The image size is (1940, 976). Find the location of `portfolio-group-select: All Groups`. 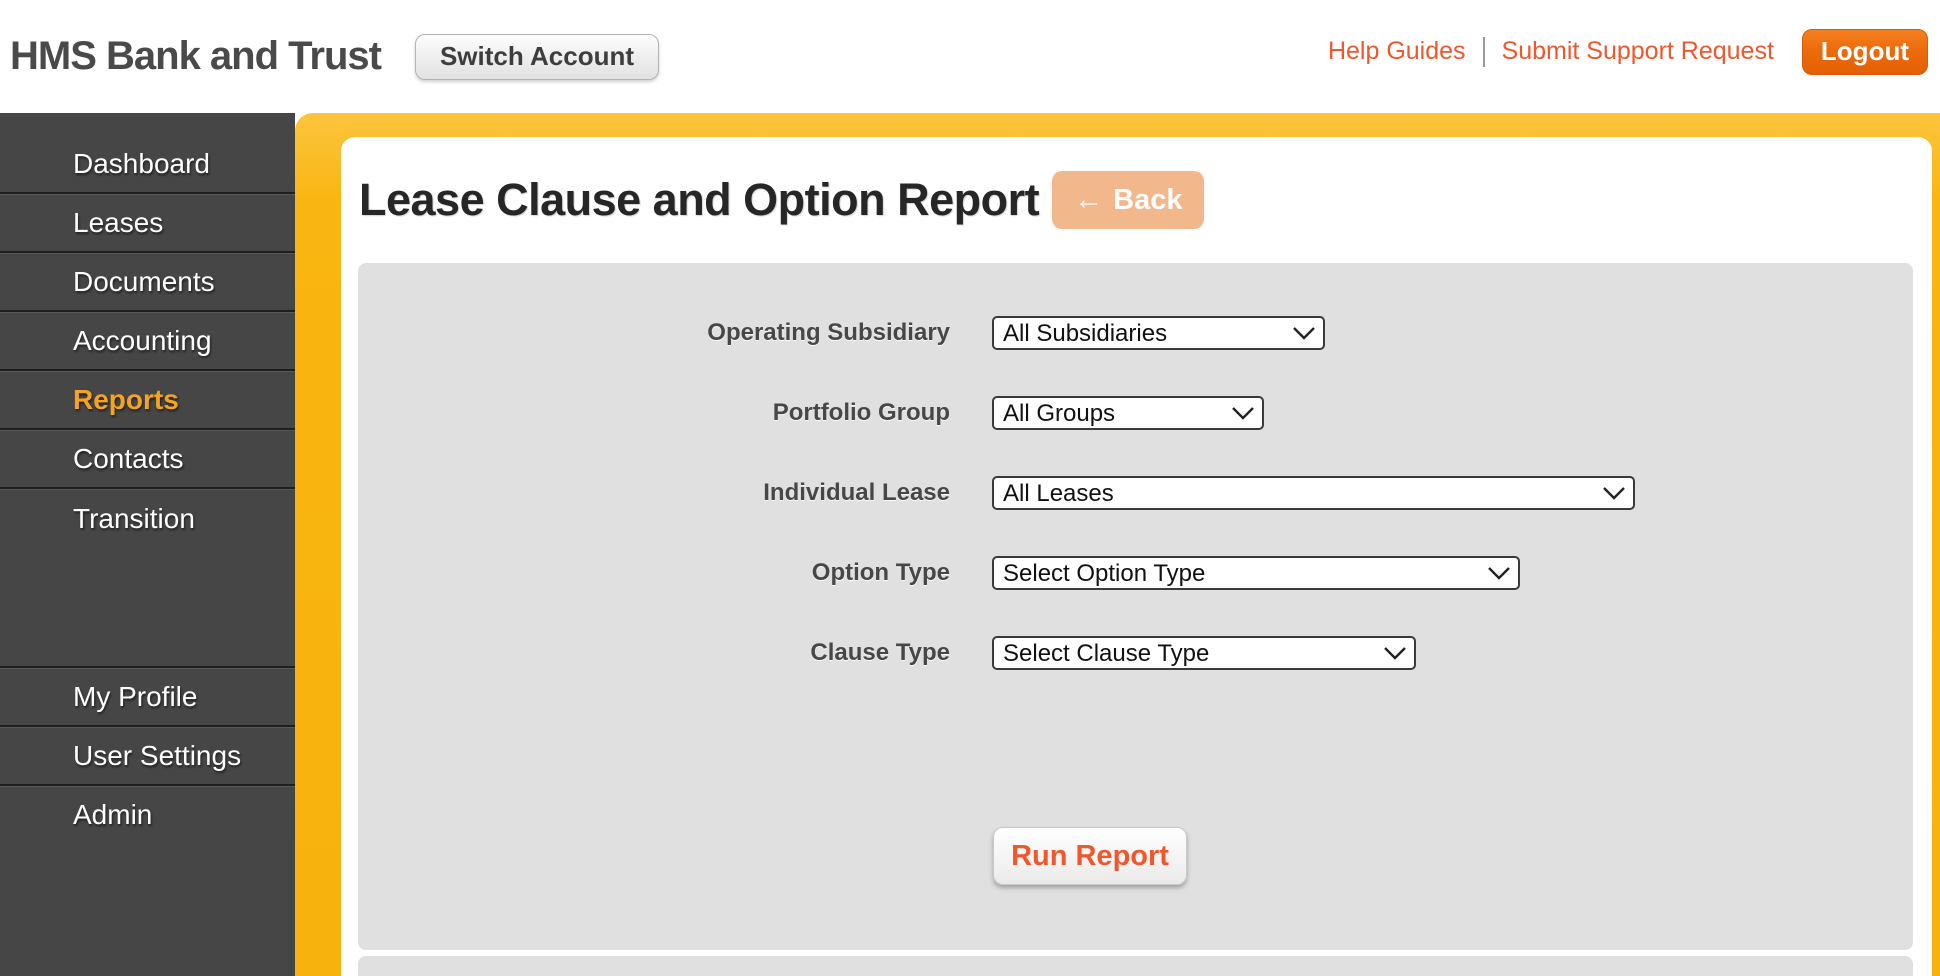

portfolio-group-select: All Groups is located at coordinates (1128, 413).